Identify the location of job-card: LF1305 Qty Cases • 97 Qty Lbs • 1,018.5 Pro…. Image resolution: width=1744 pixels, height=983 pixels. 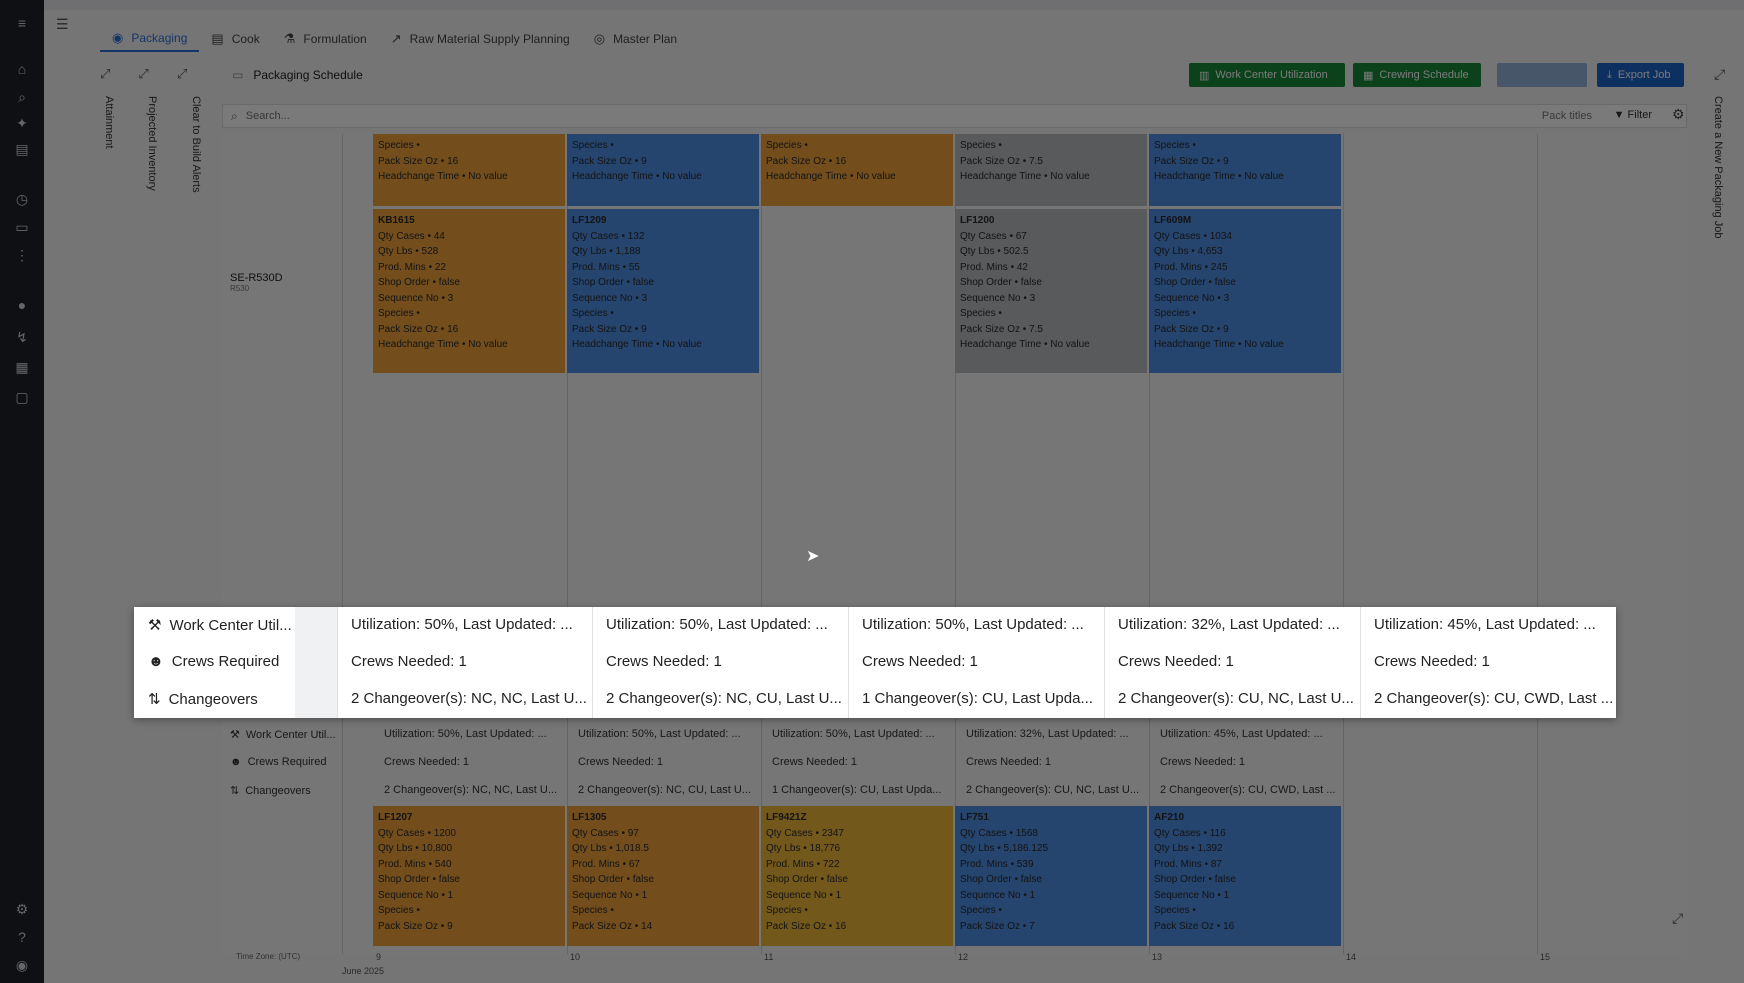
(663, 876).